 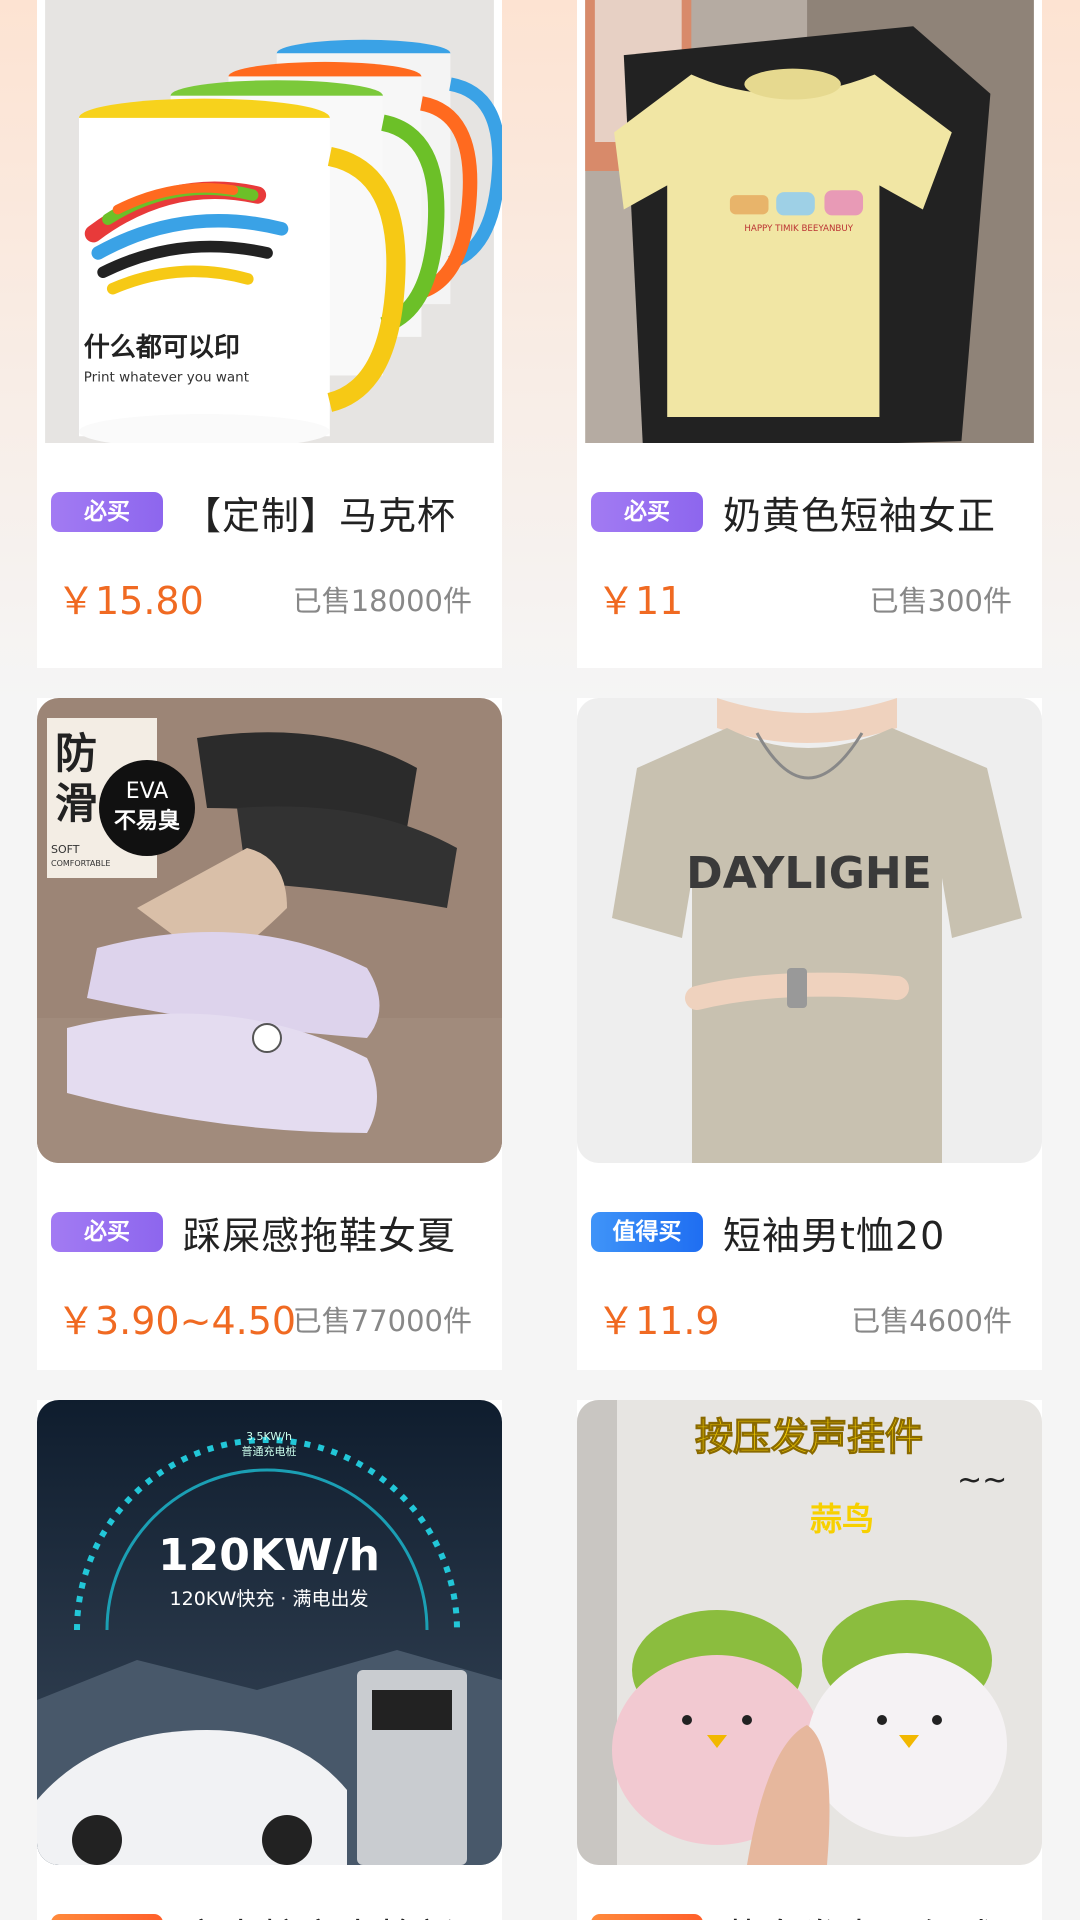 I want to click on product-image: 按压发声挂件 蒜鸟 ~~, so click(x=809, y=1632).